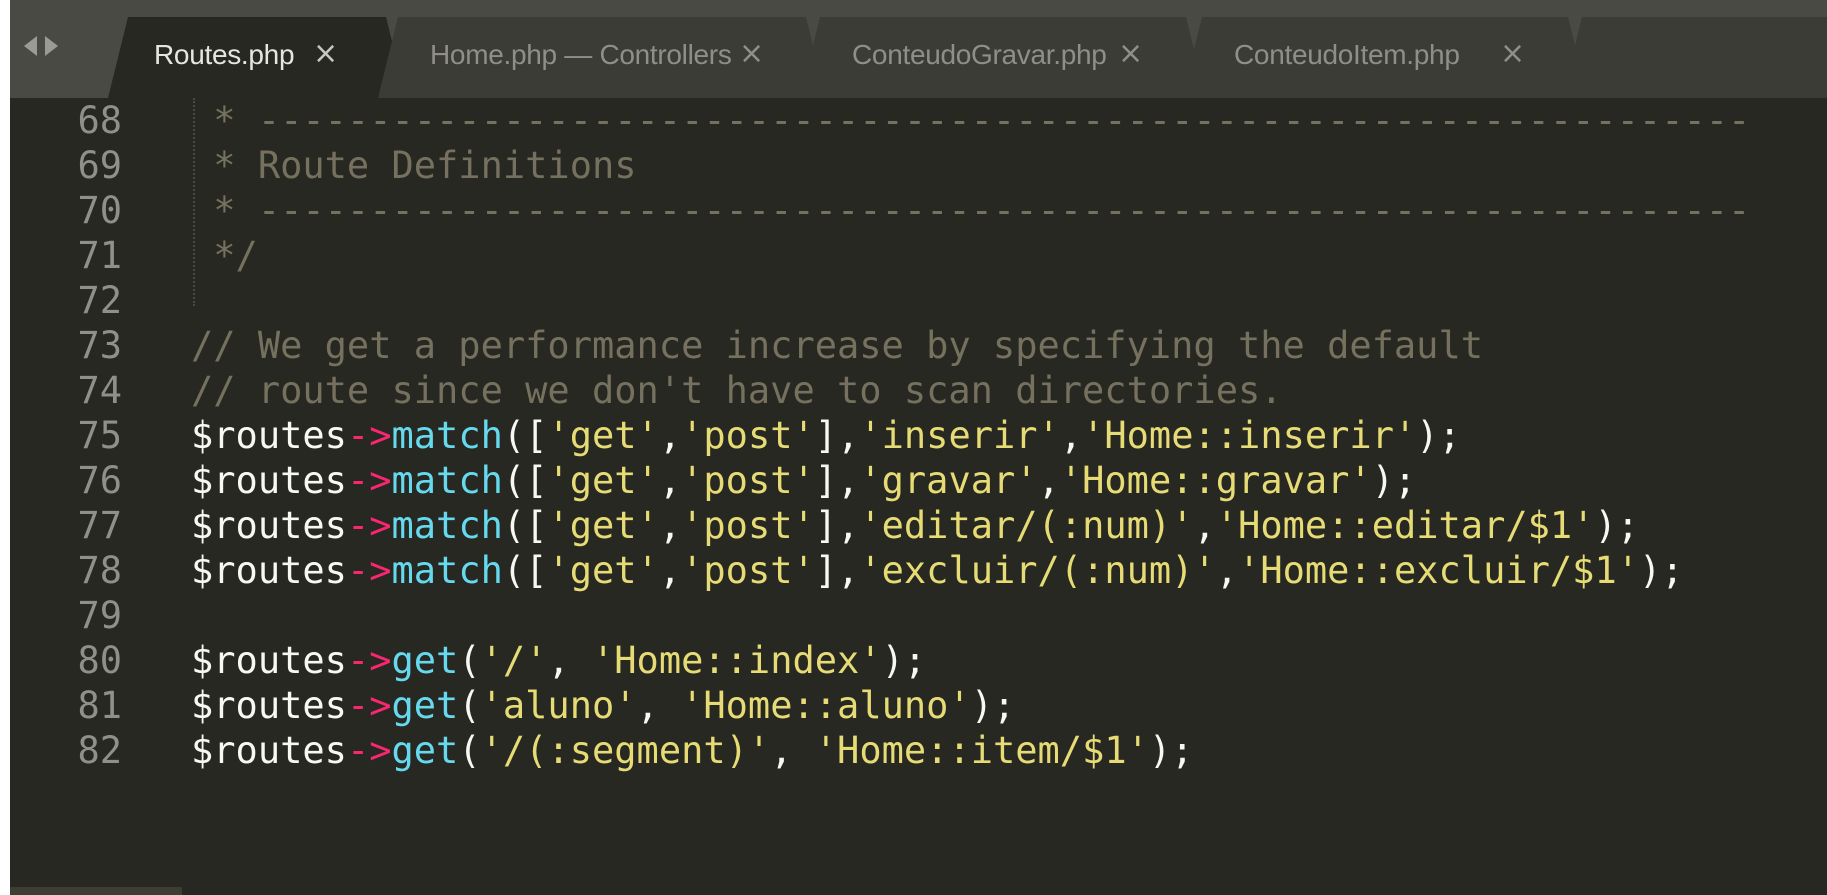 Image resolution: width=1827 pixels, height=895 pixels. I want to click on line-number: 82, so click(99, 750).